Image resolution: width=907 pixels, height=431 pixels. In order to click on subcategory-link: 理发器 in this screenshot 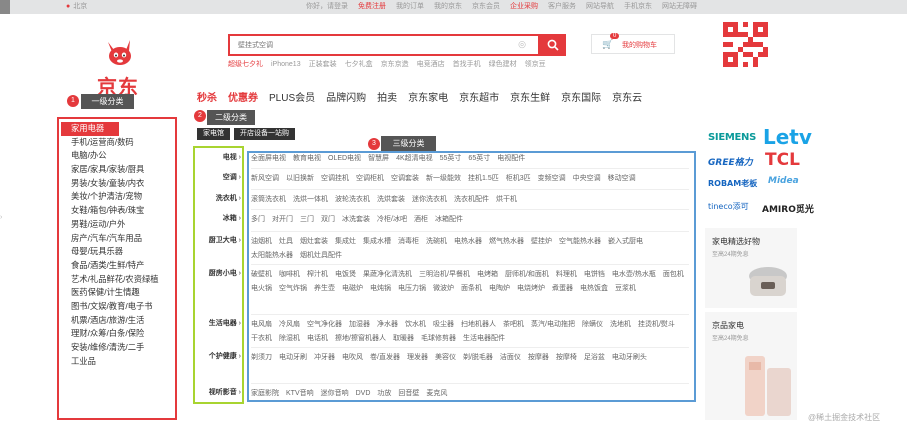, I will do `click(417, 358)`.